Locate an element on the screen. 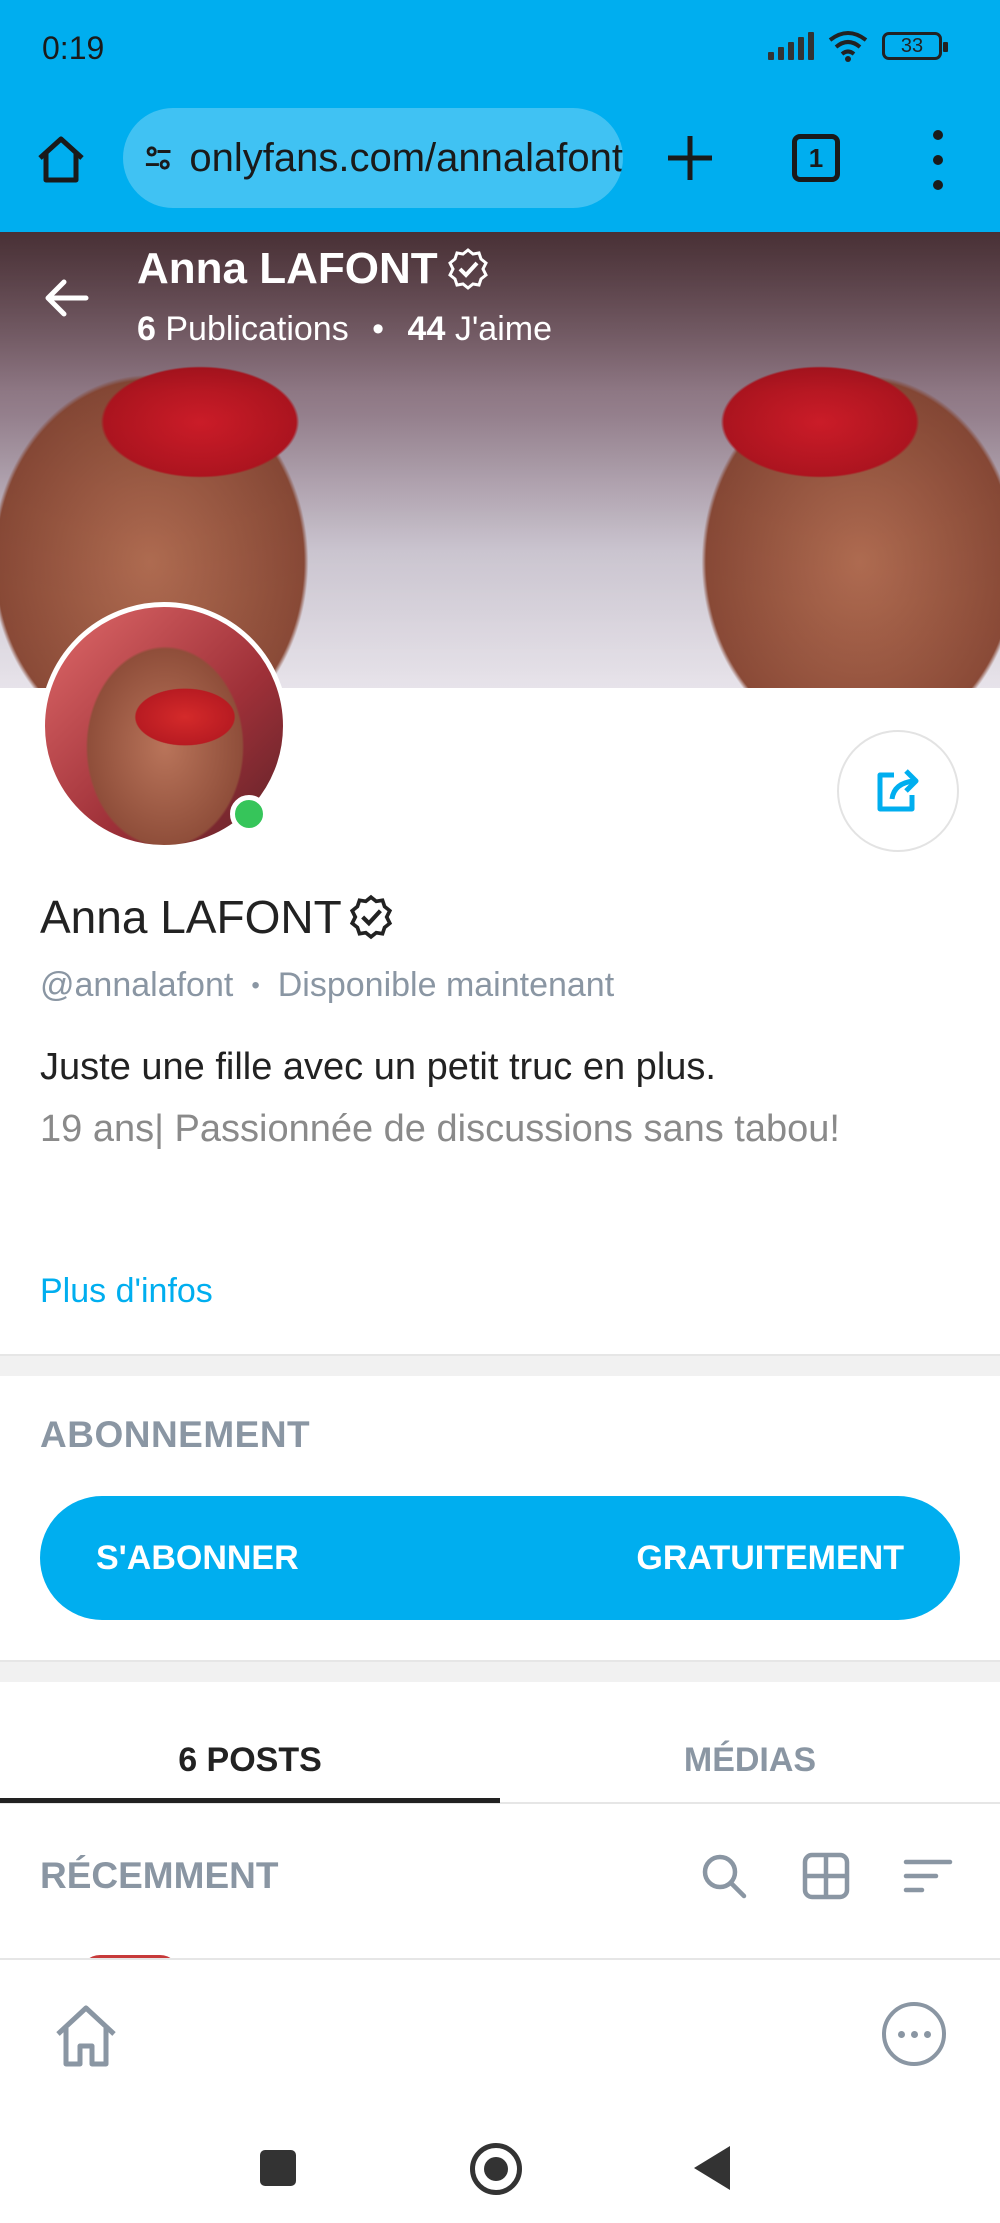 The width and height of the screenshot is (1000, 2223). posts-count: 6 is located at coordinates (146, 329).